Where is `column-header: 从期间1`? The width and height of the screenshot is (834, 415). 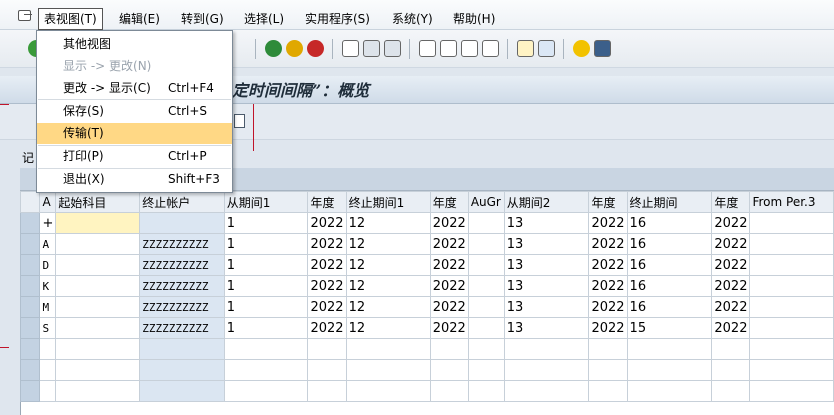 column-header: 从期间1 is located at coordinates (266, 202).